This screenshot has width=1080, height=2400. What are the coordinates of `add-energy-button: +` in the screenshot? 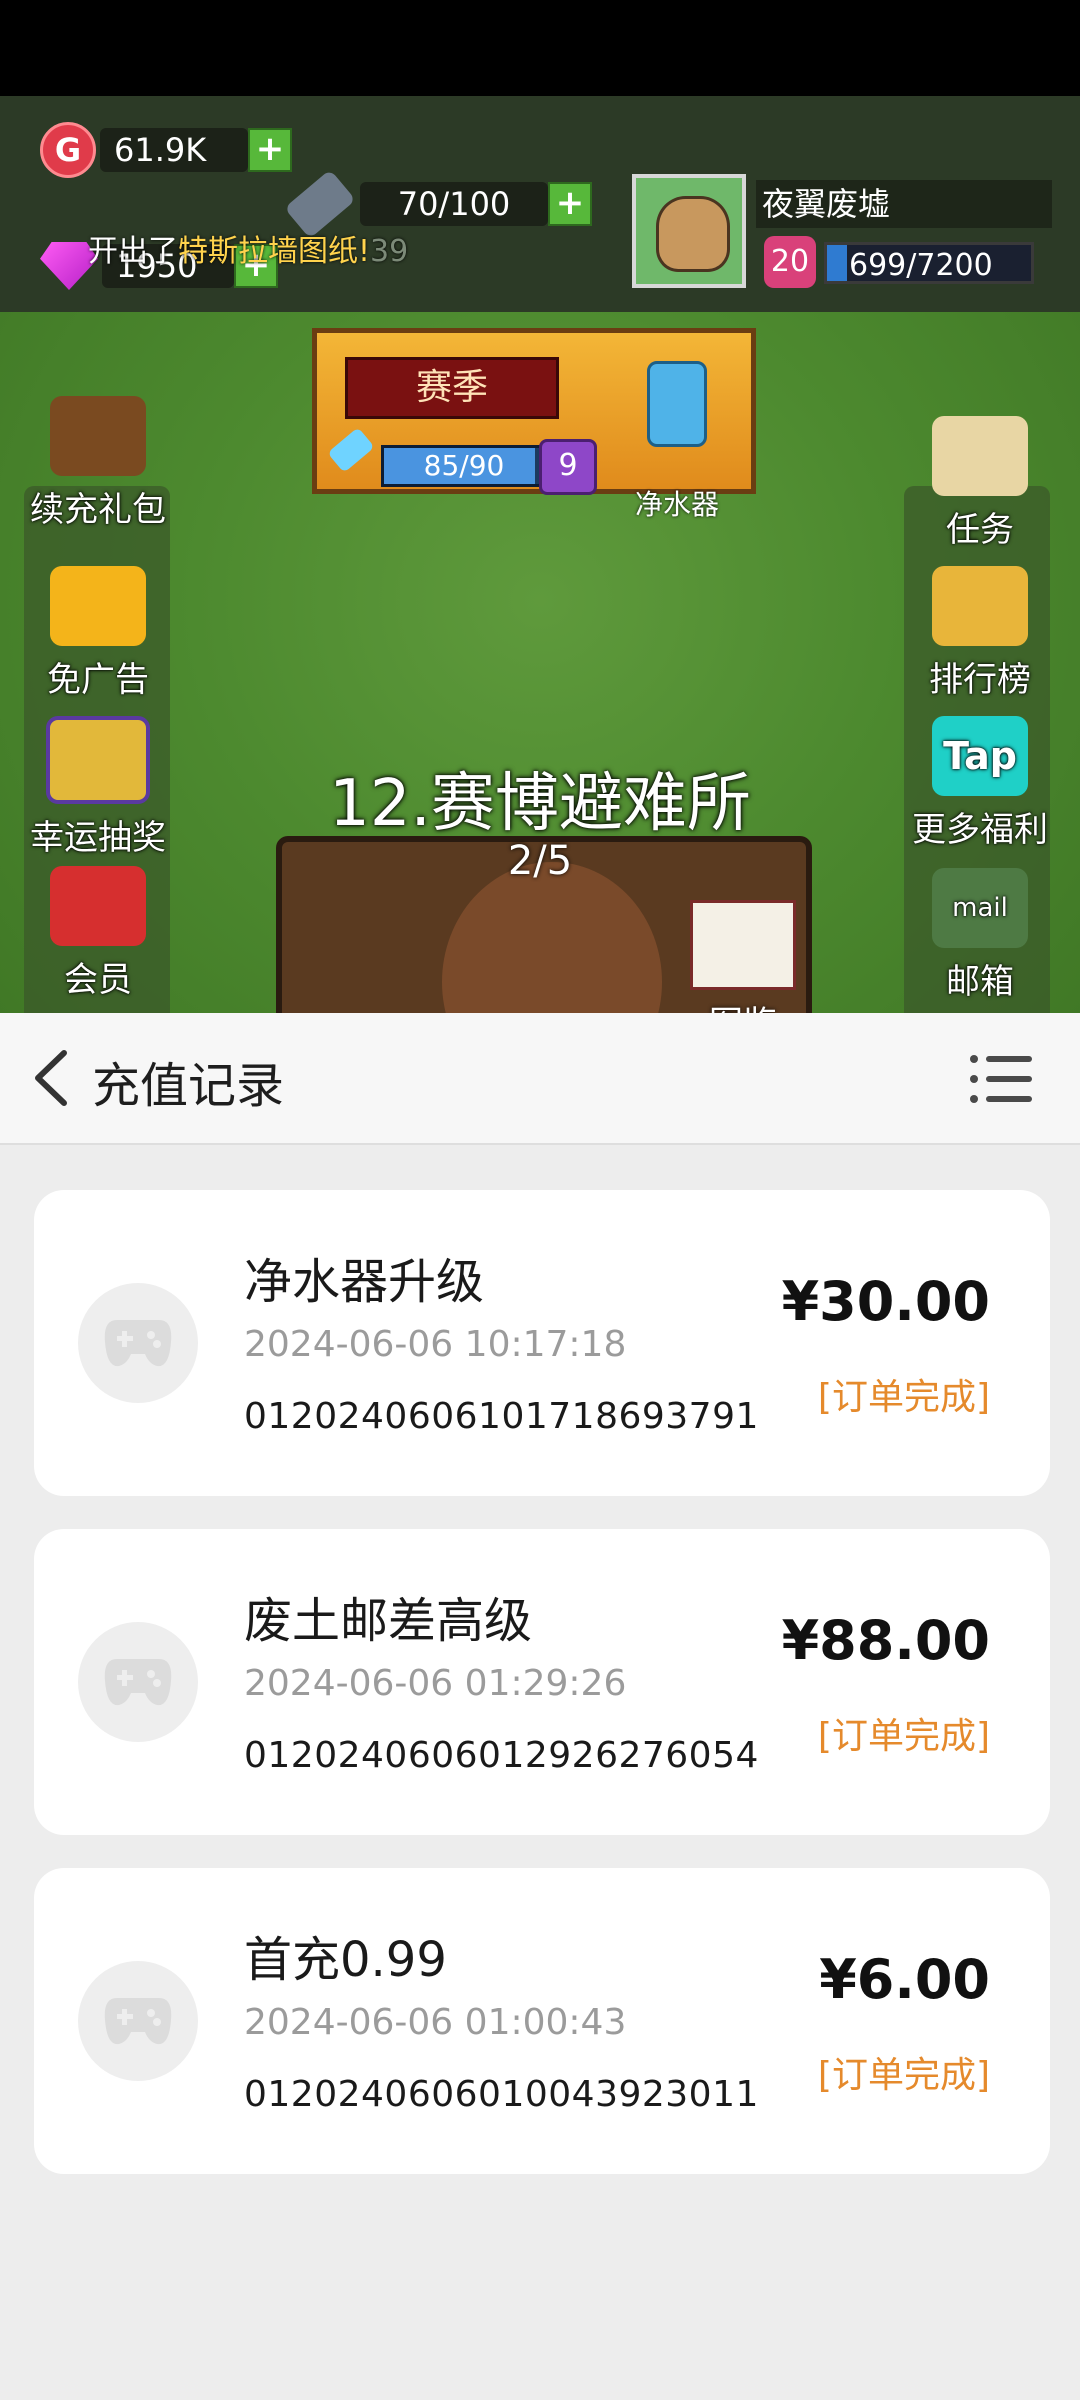 It's located at (570, 204).